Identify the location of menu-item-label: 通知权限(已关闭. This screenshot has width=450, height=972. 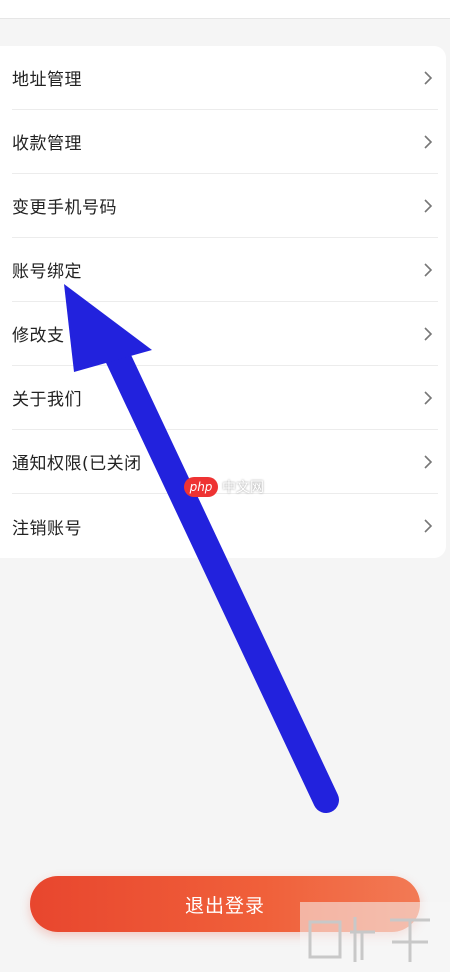
(77, 464).